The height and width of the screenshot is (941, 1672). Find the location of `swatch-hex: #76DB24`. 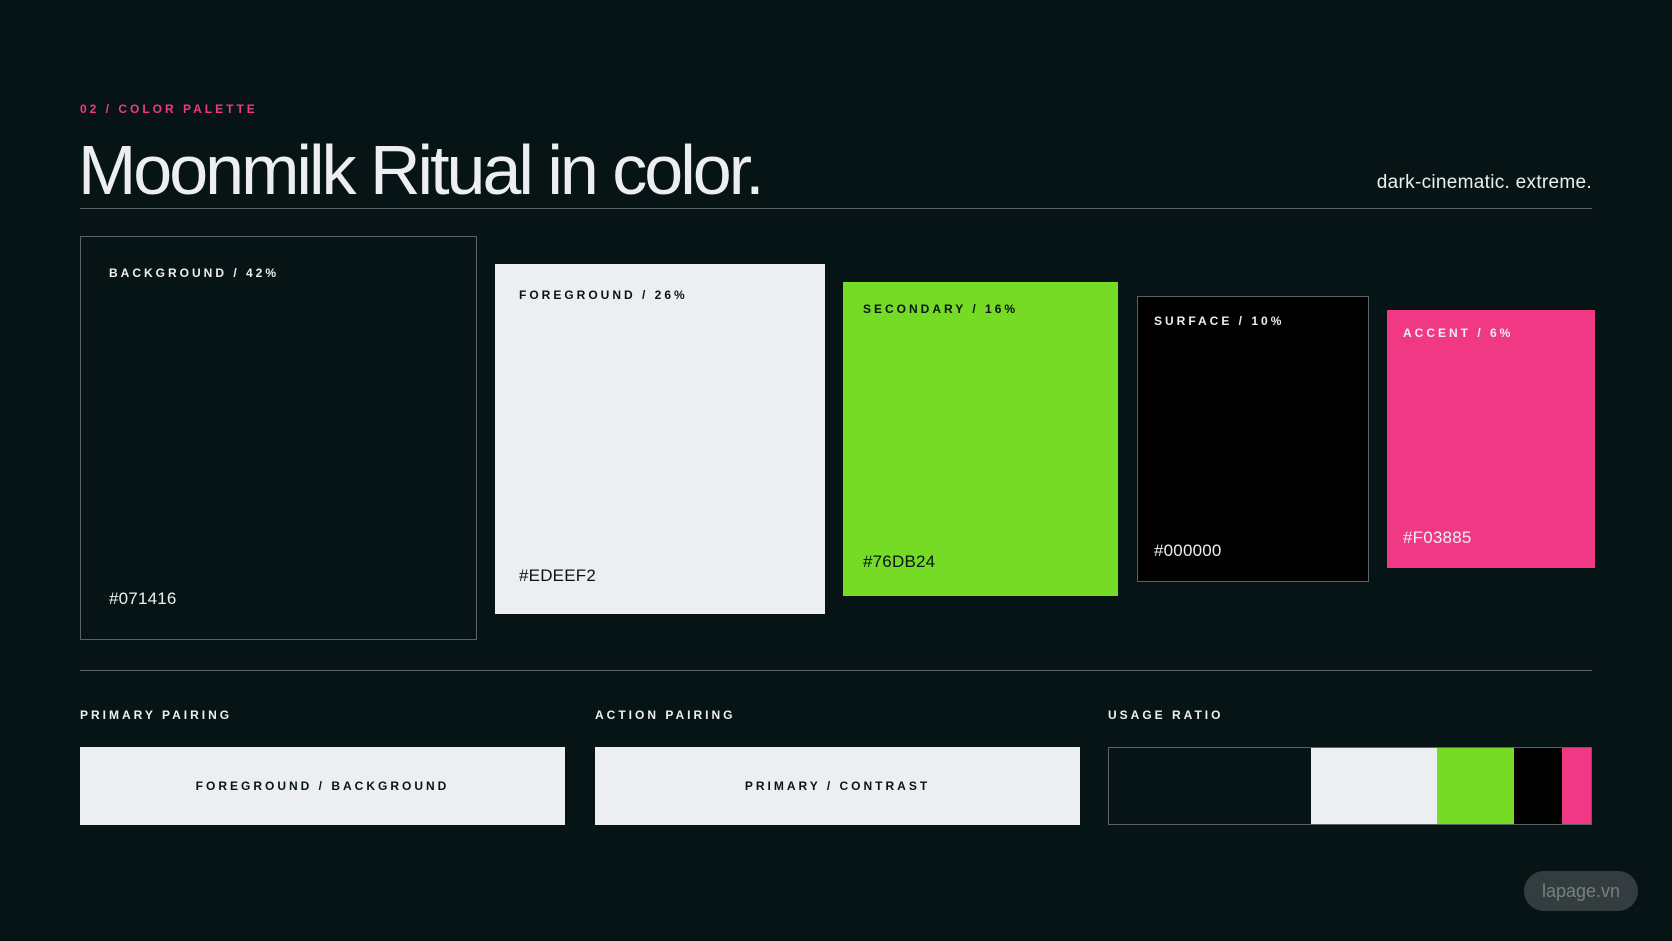

swatch-hex: #76DB24 is located at coordinates (899, 561).